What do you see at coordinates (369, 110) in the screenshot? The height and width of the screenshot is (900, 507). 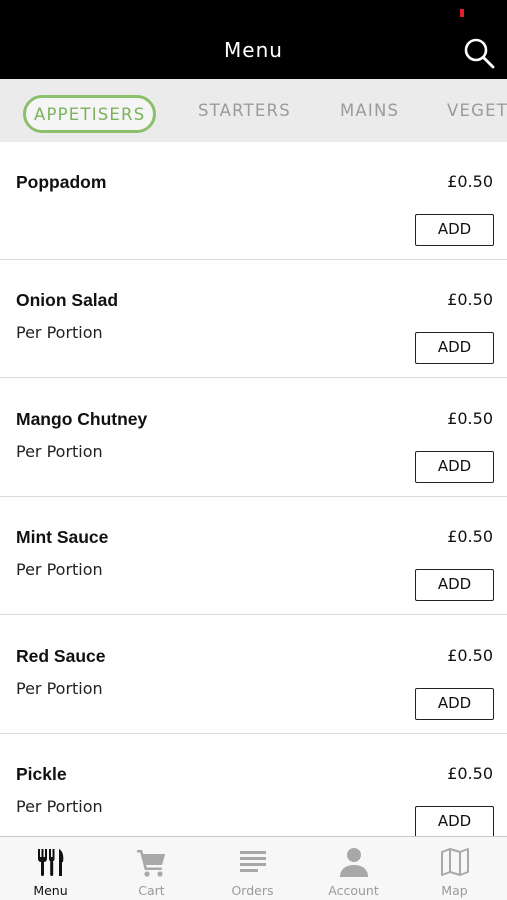 I see `tab-mains: MAINS` at bounding box center [369, 110].